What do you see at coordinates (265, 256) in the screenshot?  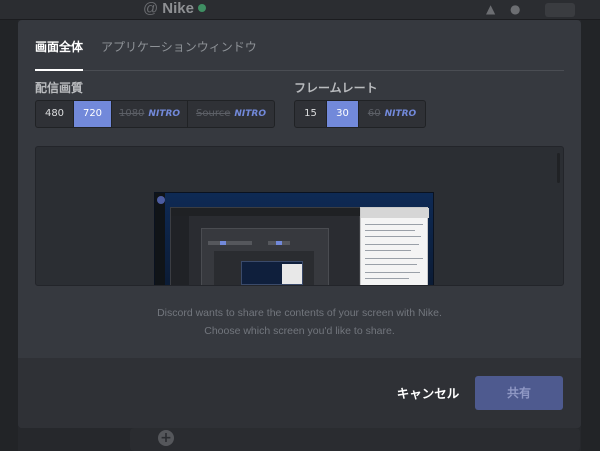 I see `thumbnail-dialog` at bounding box center [265, 256].